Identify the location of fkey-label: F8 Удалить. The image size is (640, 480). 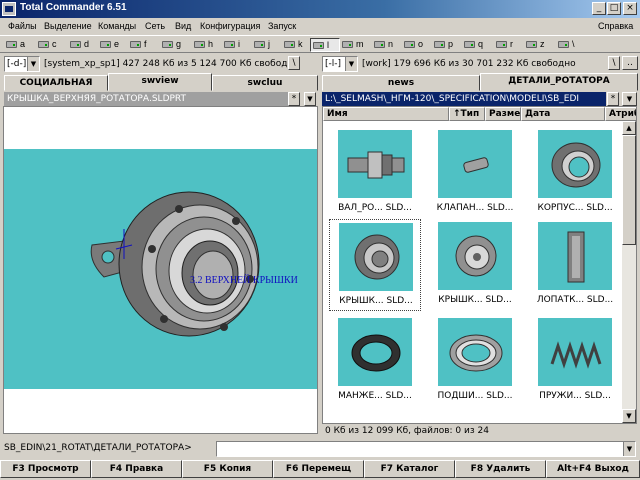
(500, 469).